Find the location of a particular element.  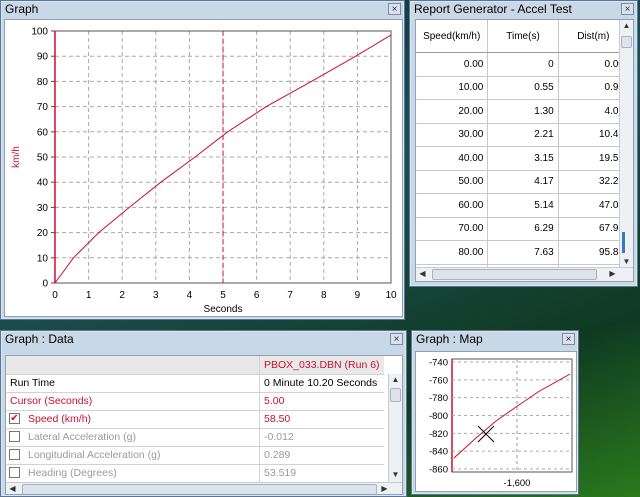

dist-cell: 4.07 is located at coordinates (594, 111).